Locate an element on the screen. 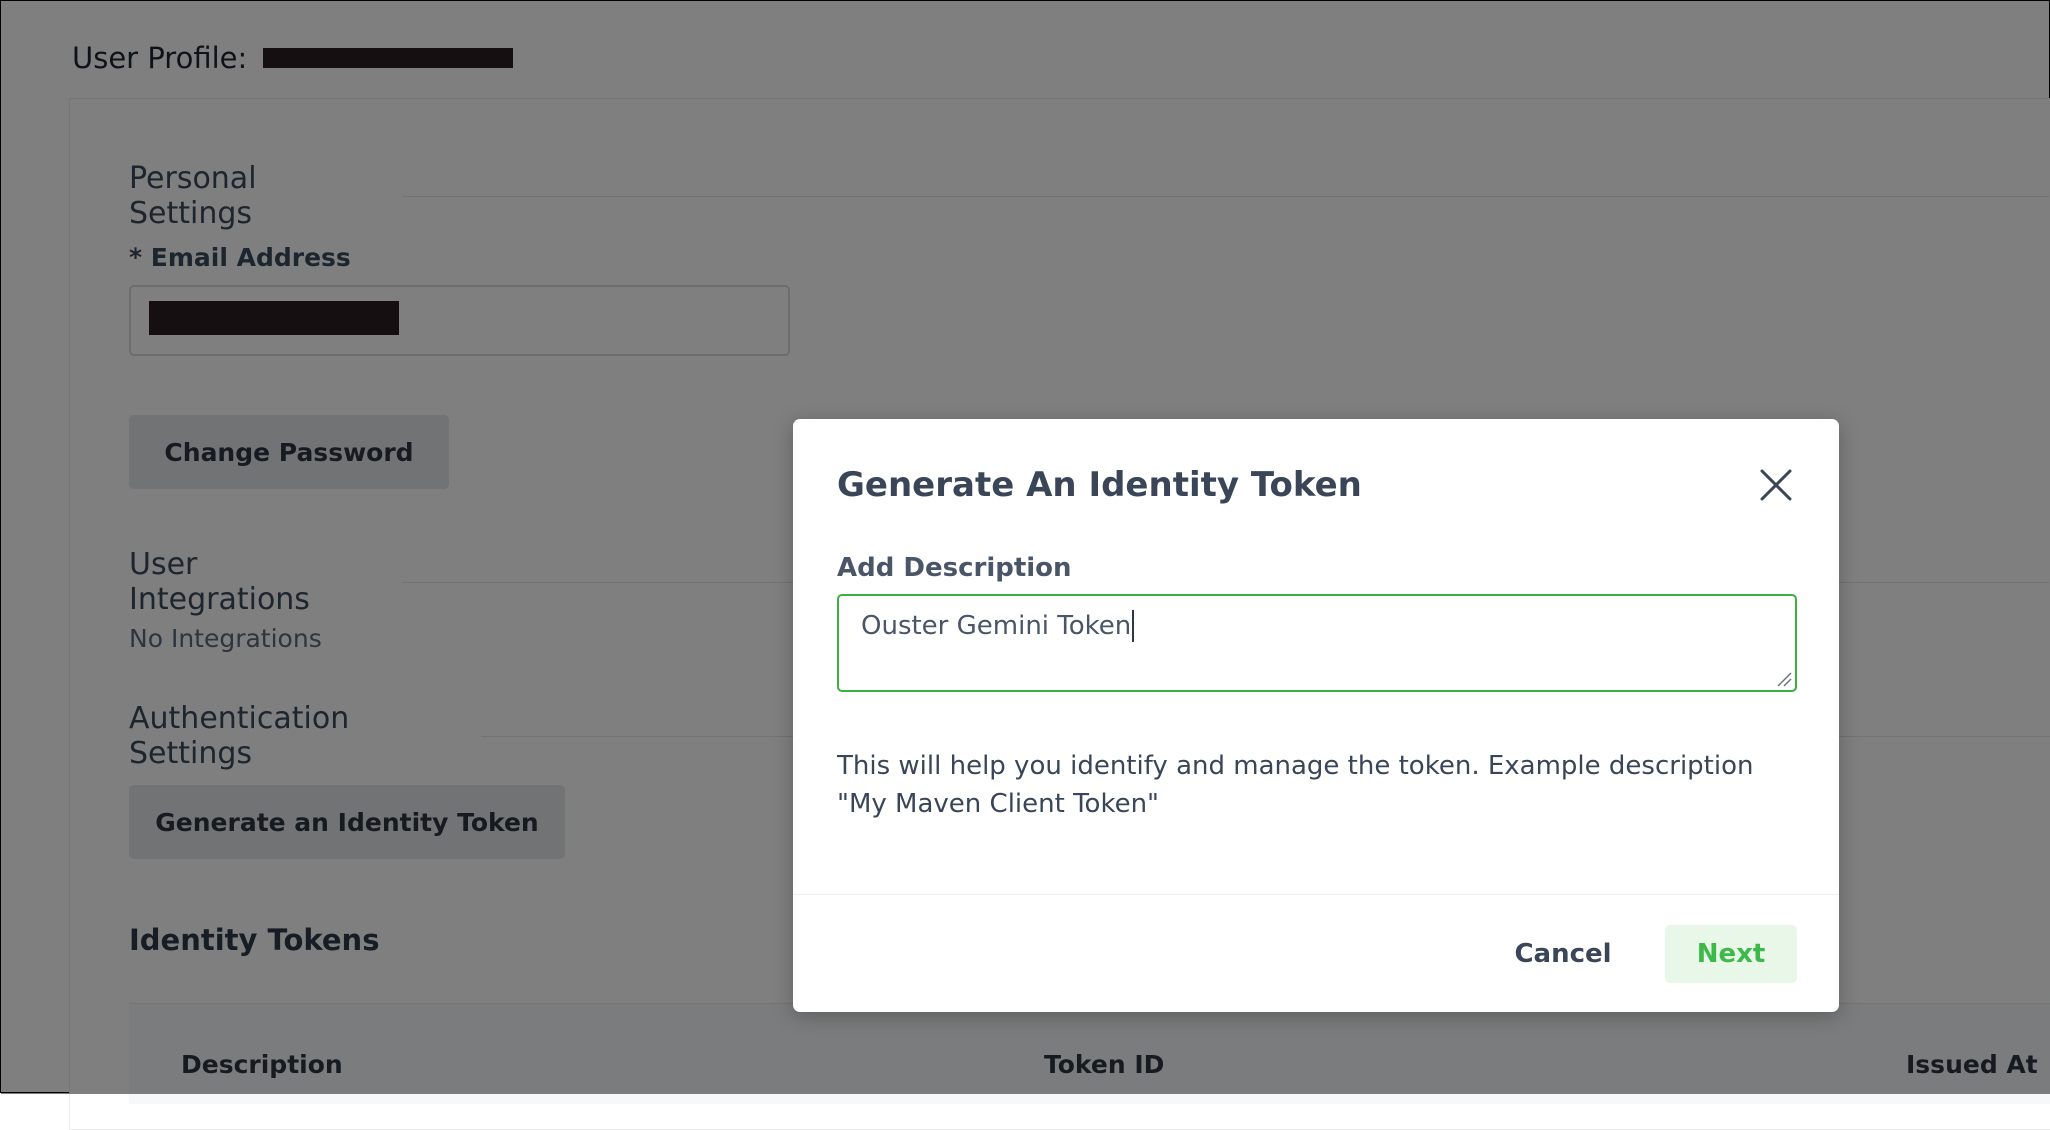 Image resolution: width=2050 pixels, height=1130 pixels. description-label: Add Description is located at coordinates (954, 568).